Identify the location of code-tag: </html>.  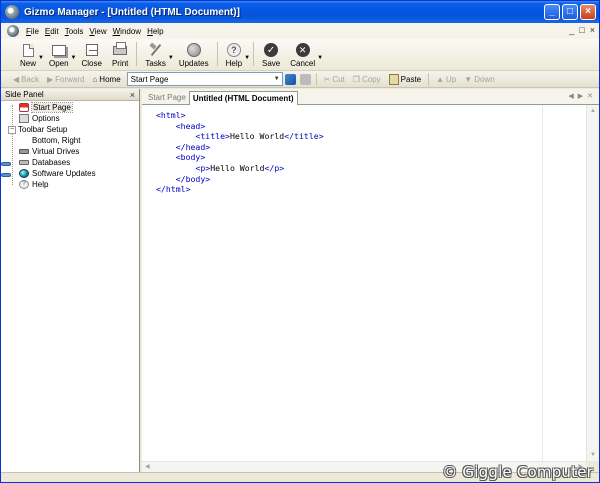
(173, 189).